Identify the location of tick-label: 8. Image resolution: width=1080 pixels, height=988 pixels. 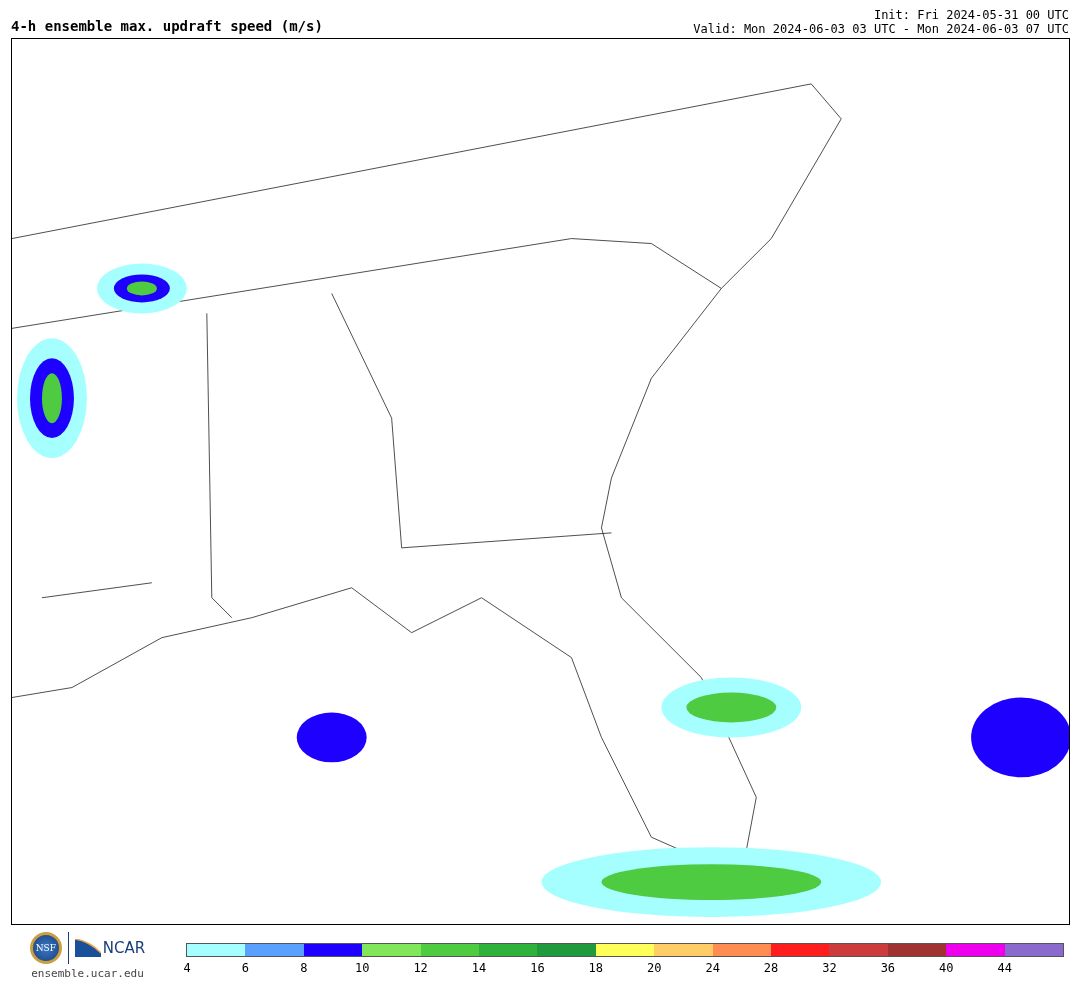
(304, 968).